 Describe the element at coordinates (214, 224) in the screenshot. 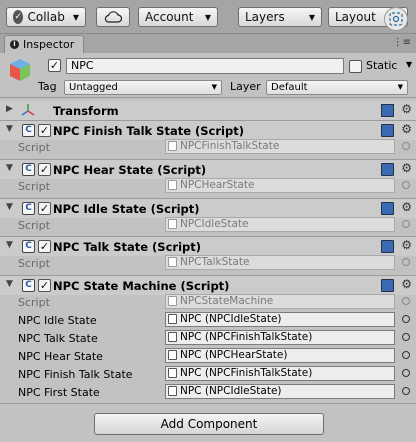

I see `script-value: NPCIdleState` at that location.